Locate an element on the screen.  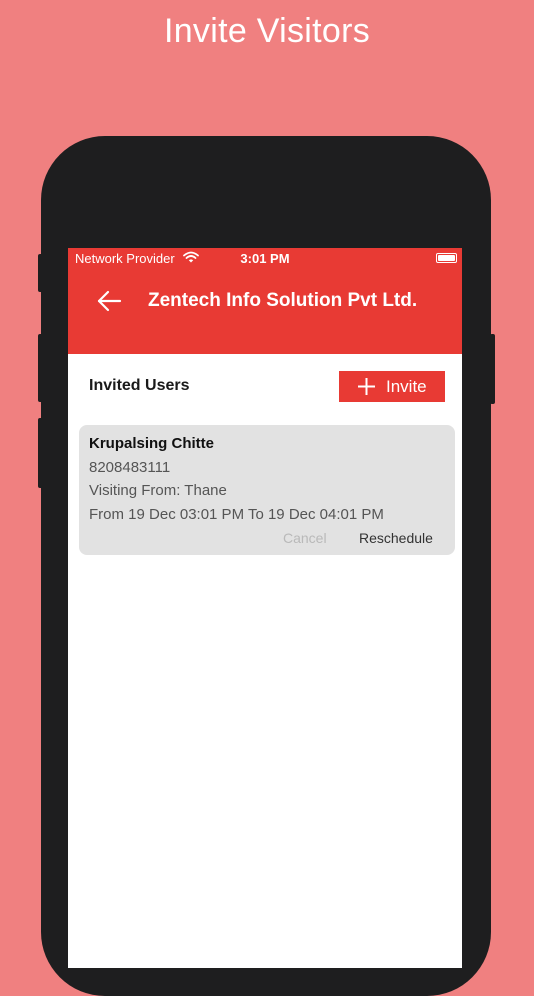
app-title: Zentech Info Solution Pvt Ltd. is located at coordinates (283, 300).